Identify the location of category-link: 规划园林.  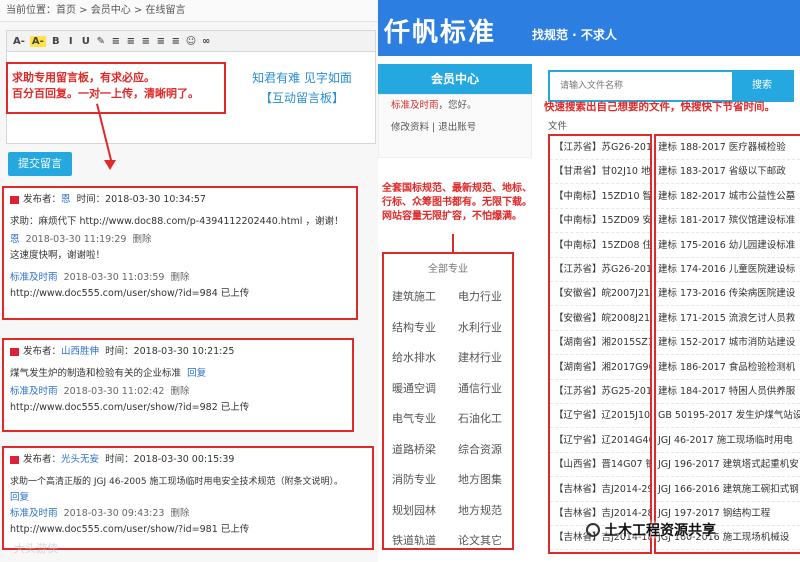
(414, 510).